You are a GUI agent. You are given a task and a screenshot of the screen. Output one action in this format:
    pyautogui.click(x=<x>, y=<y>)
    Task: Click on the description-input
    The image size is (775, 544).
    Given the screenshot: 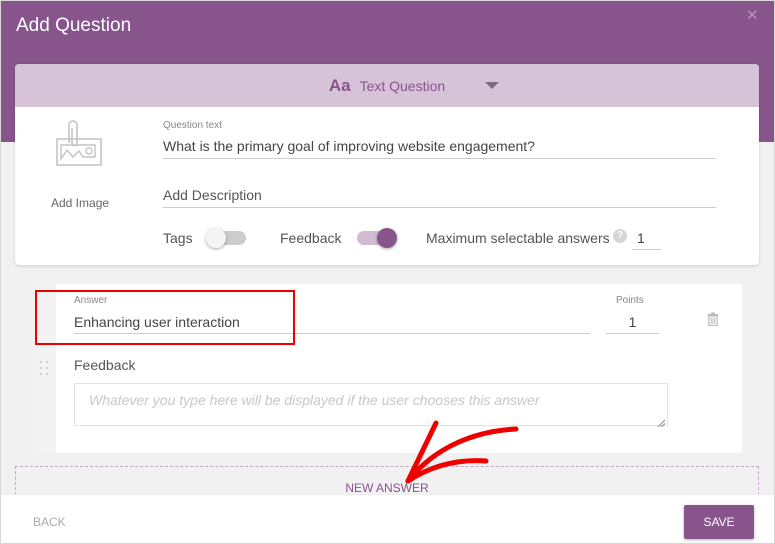 What is the action you would take?
    pyautogui.click(x=439, y=195)
    